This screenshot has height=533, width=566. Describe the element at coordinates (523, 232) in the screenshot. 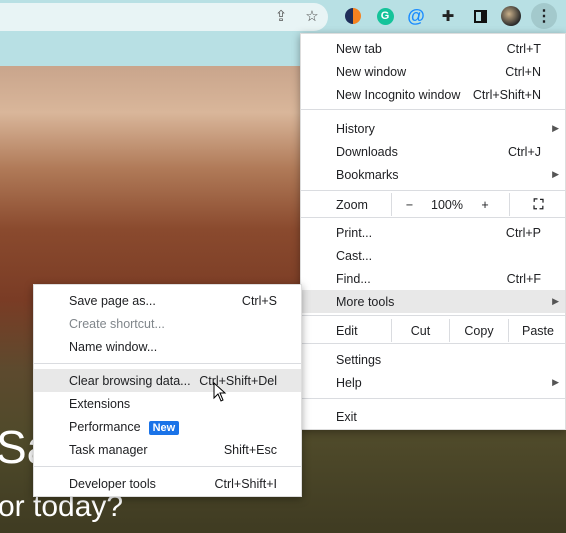

I see `shortcut: Ctrl+P` at that location.